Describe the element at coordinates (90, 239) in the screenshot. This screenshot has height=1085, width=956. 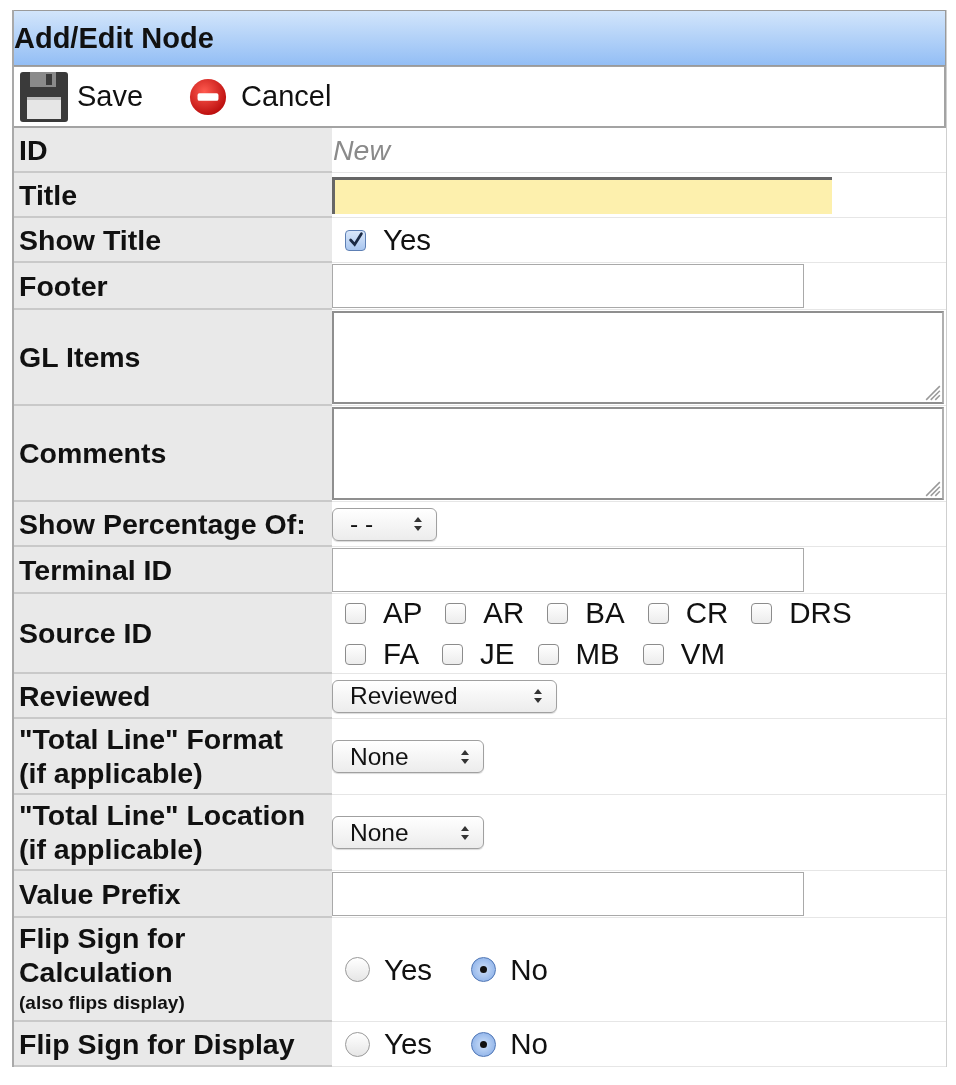
I see `field-label: Show Title` at that location.